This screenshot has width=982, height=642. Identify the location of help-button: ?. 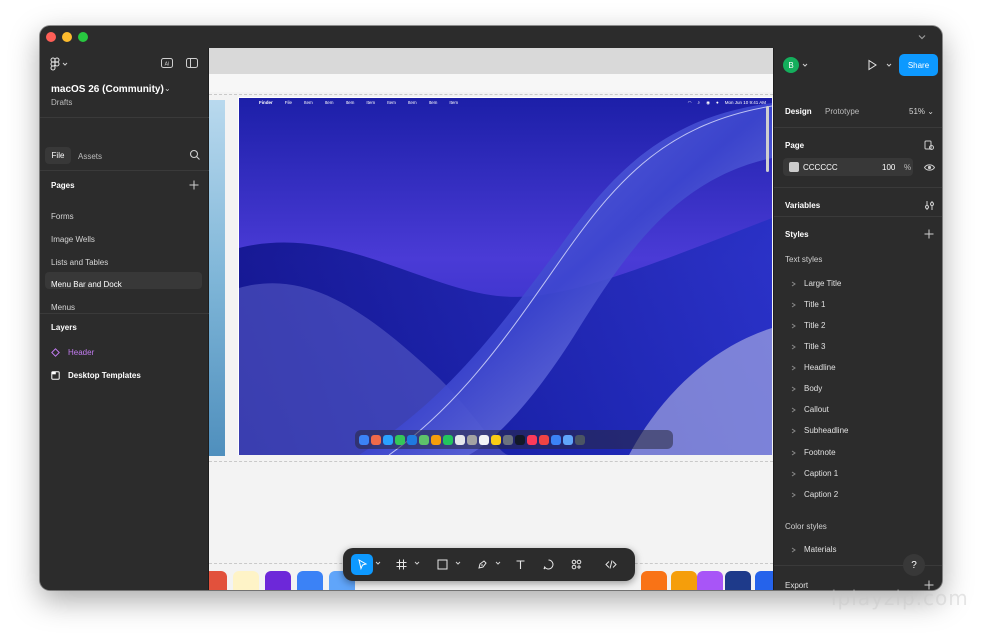
(914, 565).